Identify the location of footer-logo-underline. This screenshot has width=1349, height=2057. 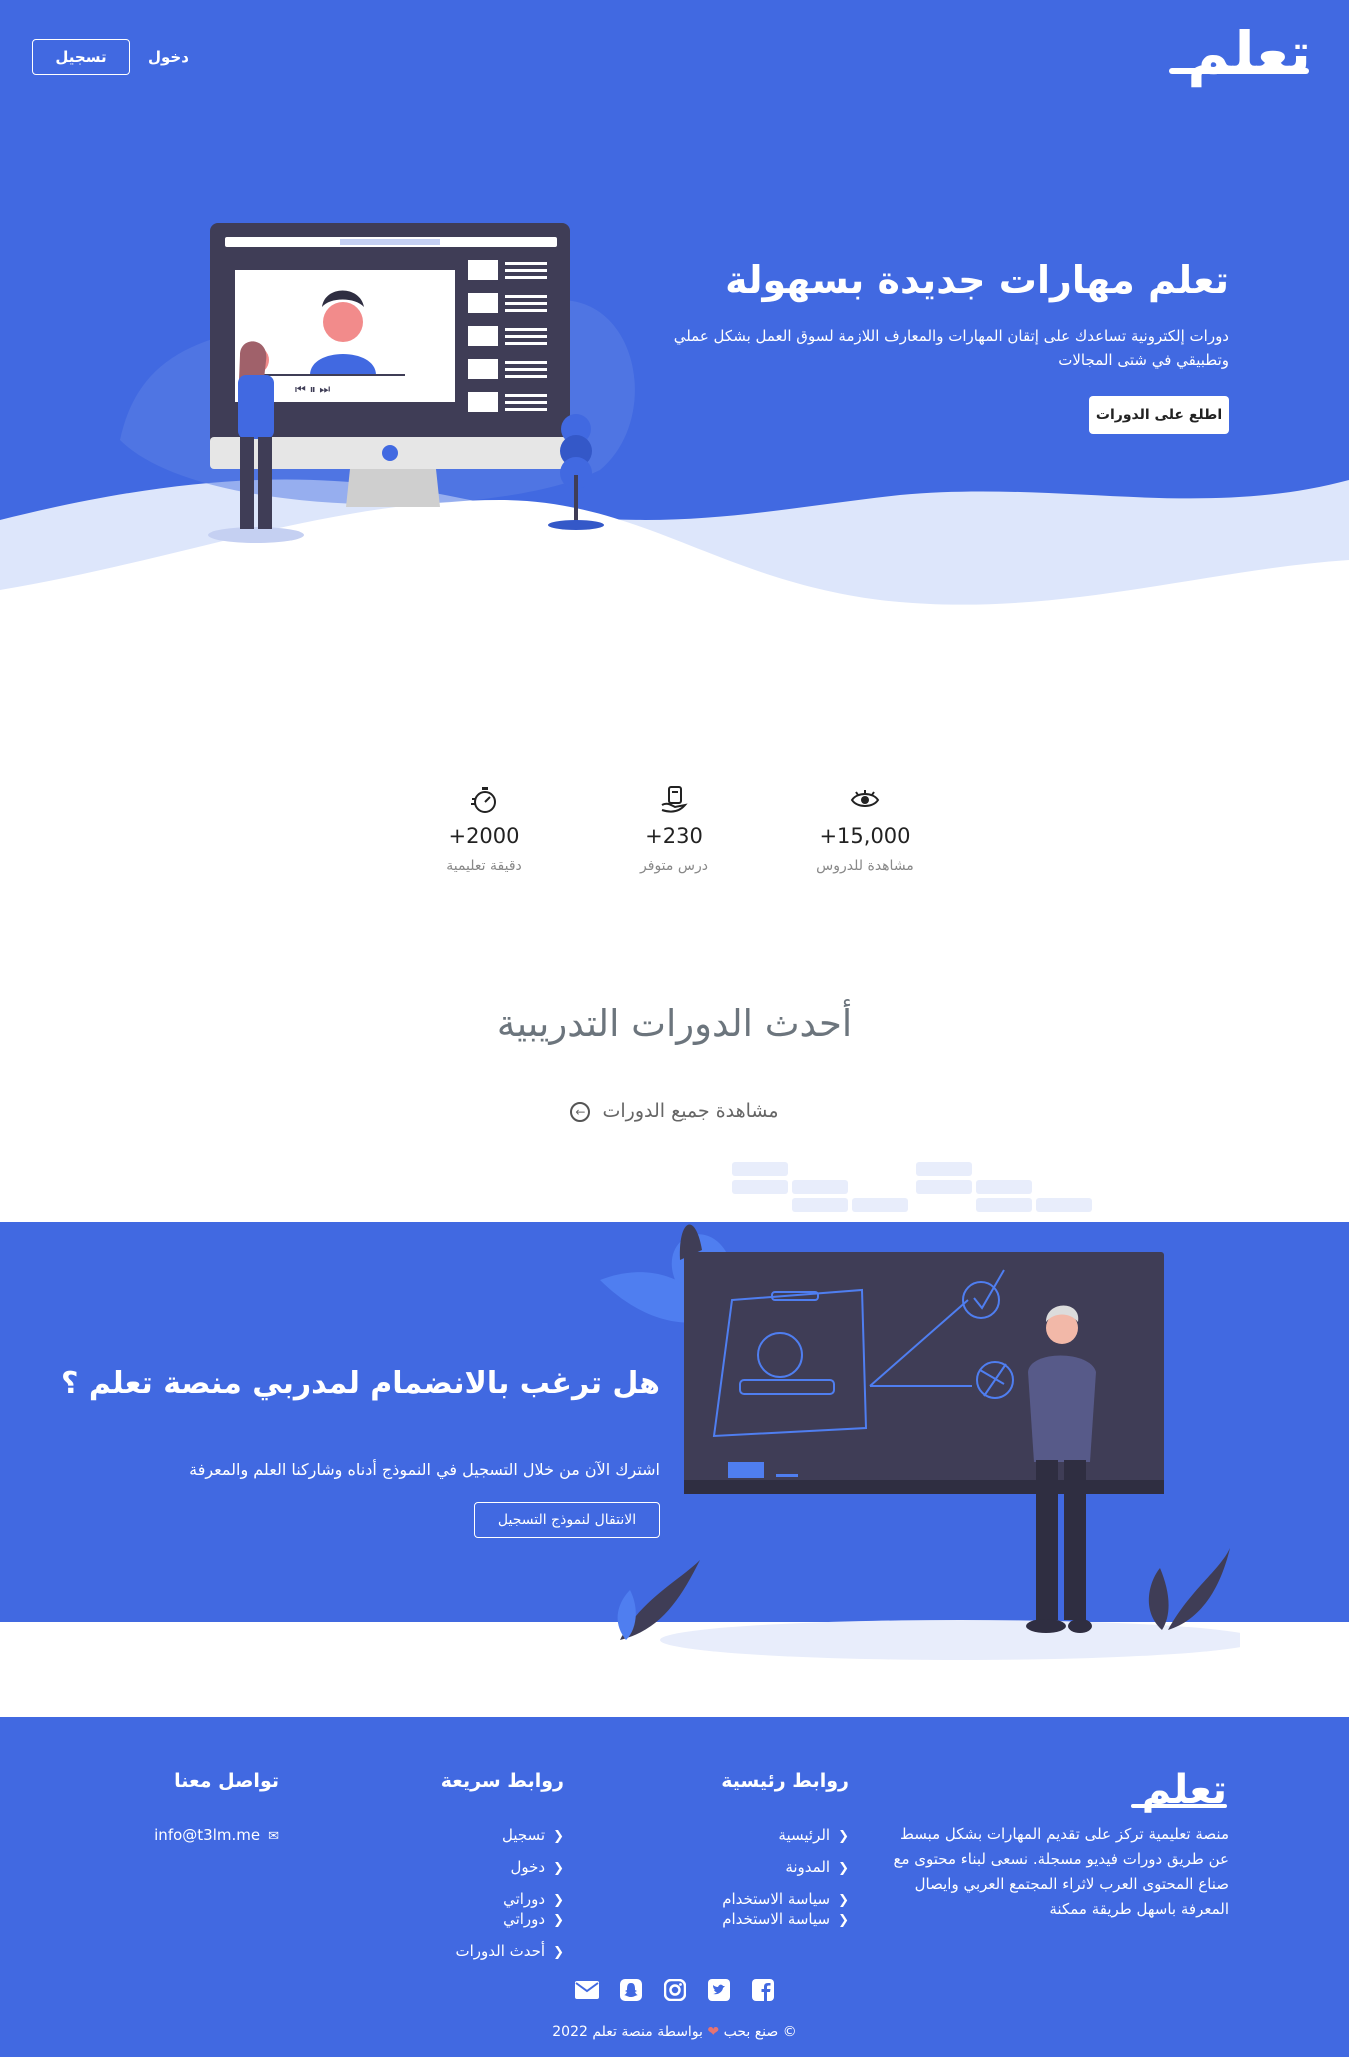
(1179, 1806).